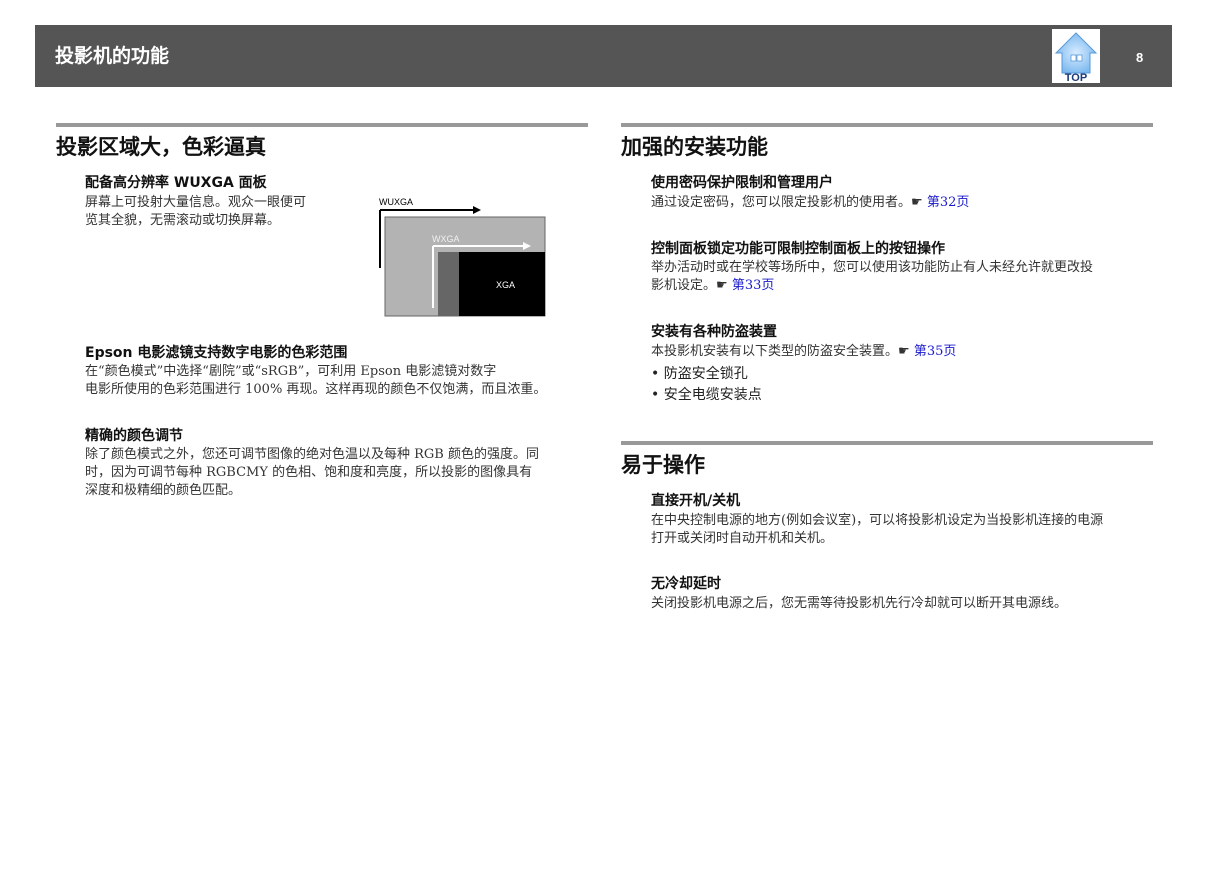  What do you see at coordinates (1140, 57) in the screenshot?
I see `page-number: 8` at bounding box center [1140, 57].